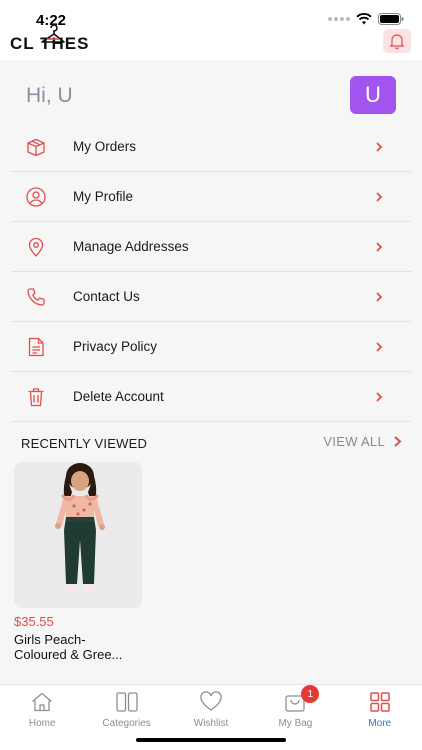 Image resolution: width=422 pixels, height=750 pixels. What do you see at coordinates (36, 397) in the screenshot?
I see `trash-icon` at bounding box center [36, 397].